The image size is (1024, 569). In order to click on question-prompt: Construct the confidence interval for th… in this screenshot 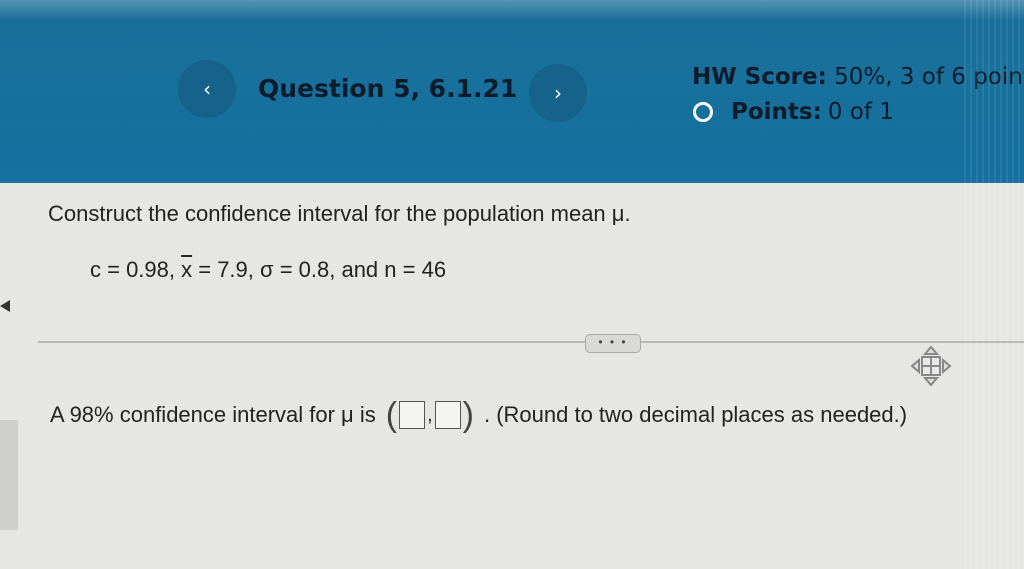, I will do `click(339, 213)`.